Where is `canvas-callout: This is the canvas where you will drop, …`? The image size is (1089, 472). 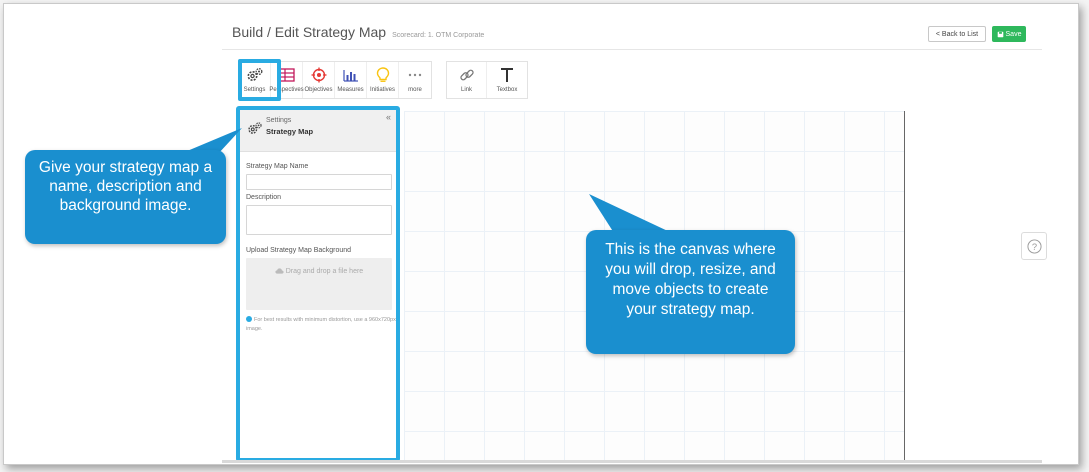
canvas-callout: This is the canvas where you will drop, … is located at coordinates (690, 292).